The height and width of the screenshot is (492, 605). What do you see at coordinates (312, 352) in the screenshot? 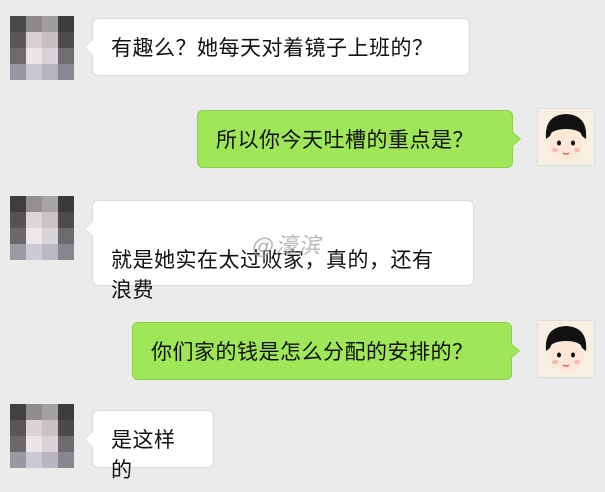
I see `message-text: 你们家的钱是怎么分配的安排的？` at bounding box center [312, 352].